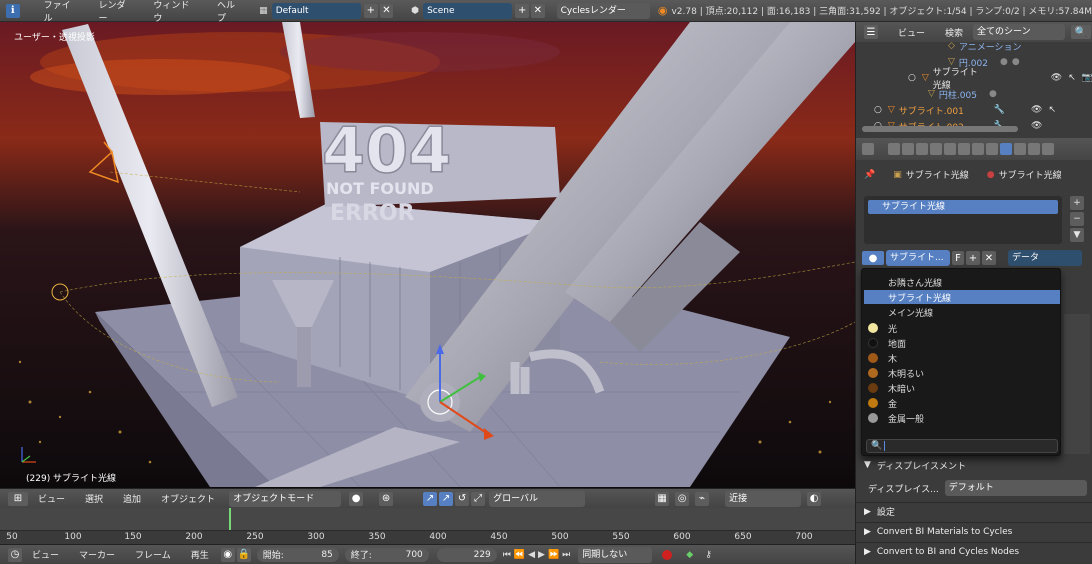 Image resolution: width=1092 pixels, height=564 pixels. I want to click on render-layers-tab-icon, so click(908, 149).